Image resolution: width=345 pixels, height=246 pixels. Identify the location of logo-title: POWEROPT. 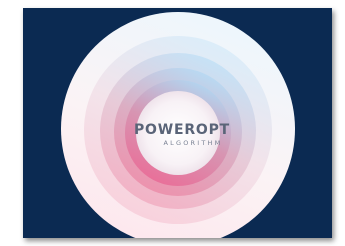
(182, 130).